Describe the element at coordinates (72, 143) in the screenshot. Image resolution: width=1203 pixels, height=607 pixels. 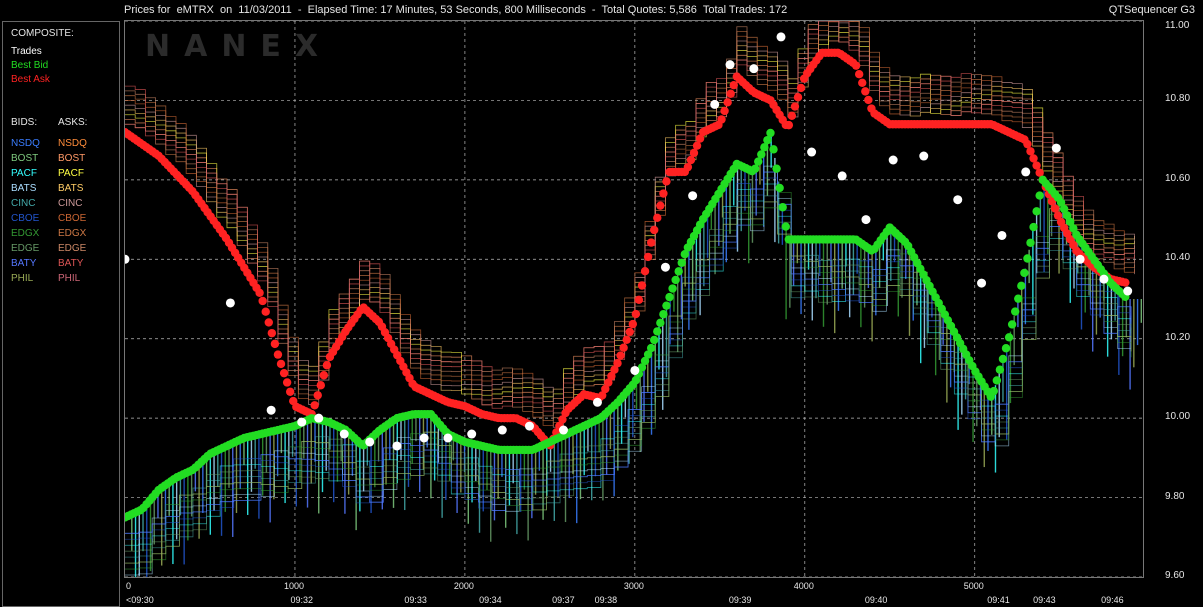
I see `legend-ask-nsdq: NSDQ` at that location.